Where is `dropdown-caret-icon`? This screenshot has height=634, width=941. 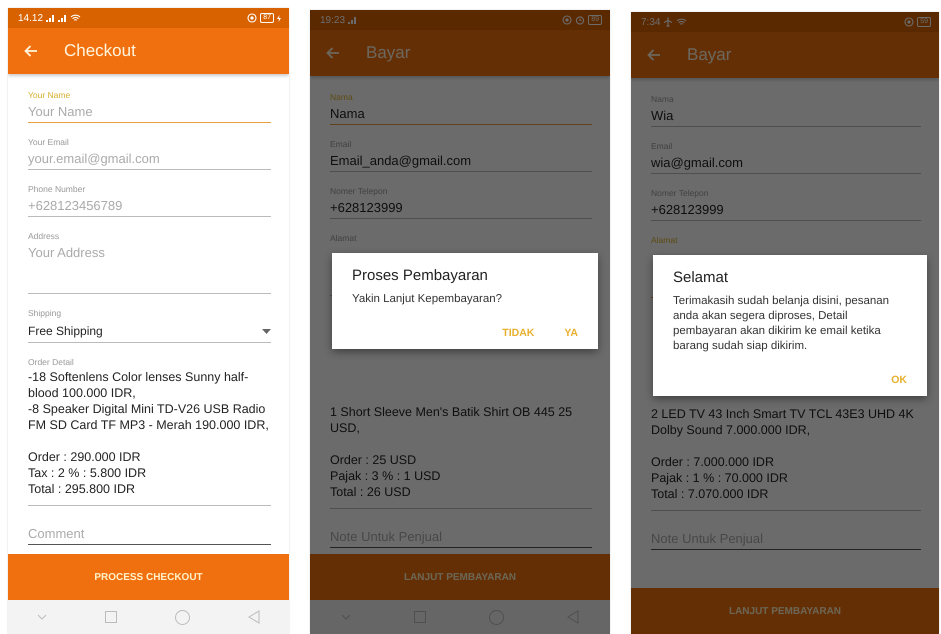 dropdown-caret-icon is located at coordinates (266, 331).